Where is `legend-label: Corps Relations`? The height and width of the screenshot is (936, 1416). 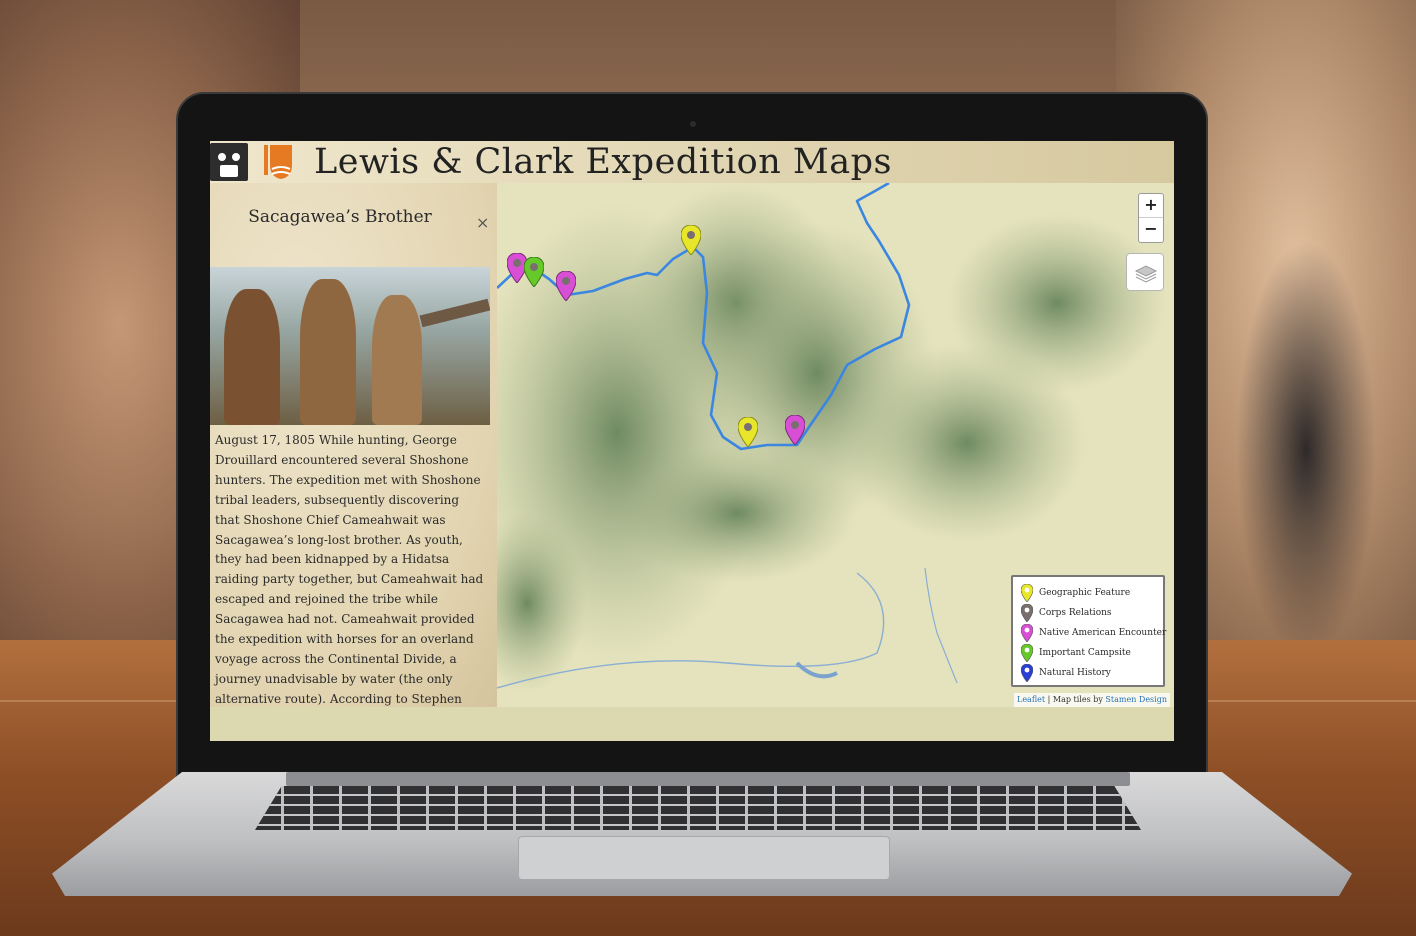
legend-label: Corps Relations is located at coordinates (1075, 613).